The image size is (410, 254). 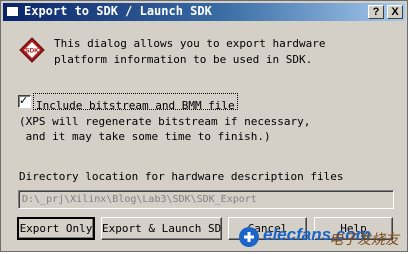 What do you see at coordinates (183, 59) in the screenshot?
I see `description-line-2: platform information to be used in SDK.` at bounding box center [183, 59].